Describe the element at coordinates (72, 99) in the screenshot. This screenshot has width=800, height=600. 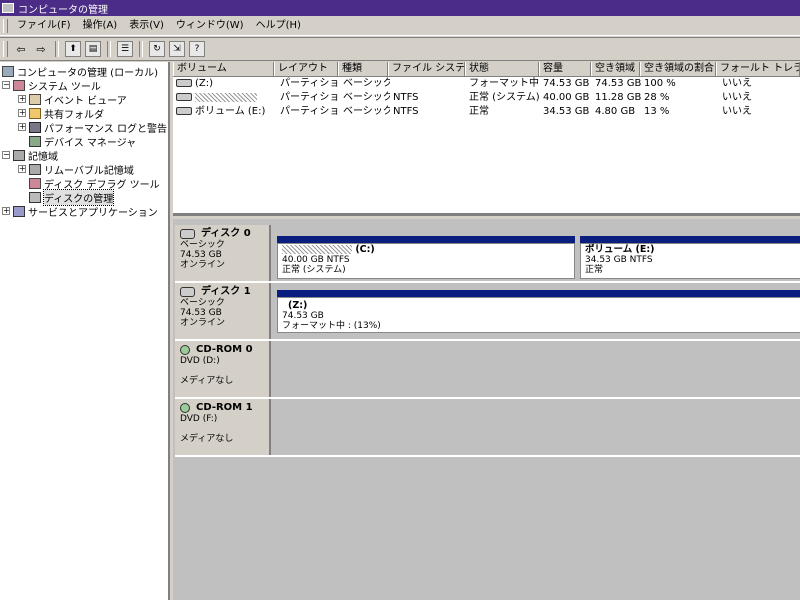
I see `tree-item-event-viewer: + イベント ビューア` at that location.